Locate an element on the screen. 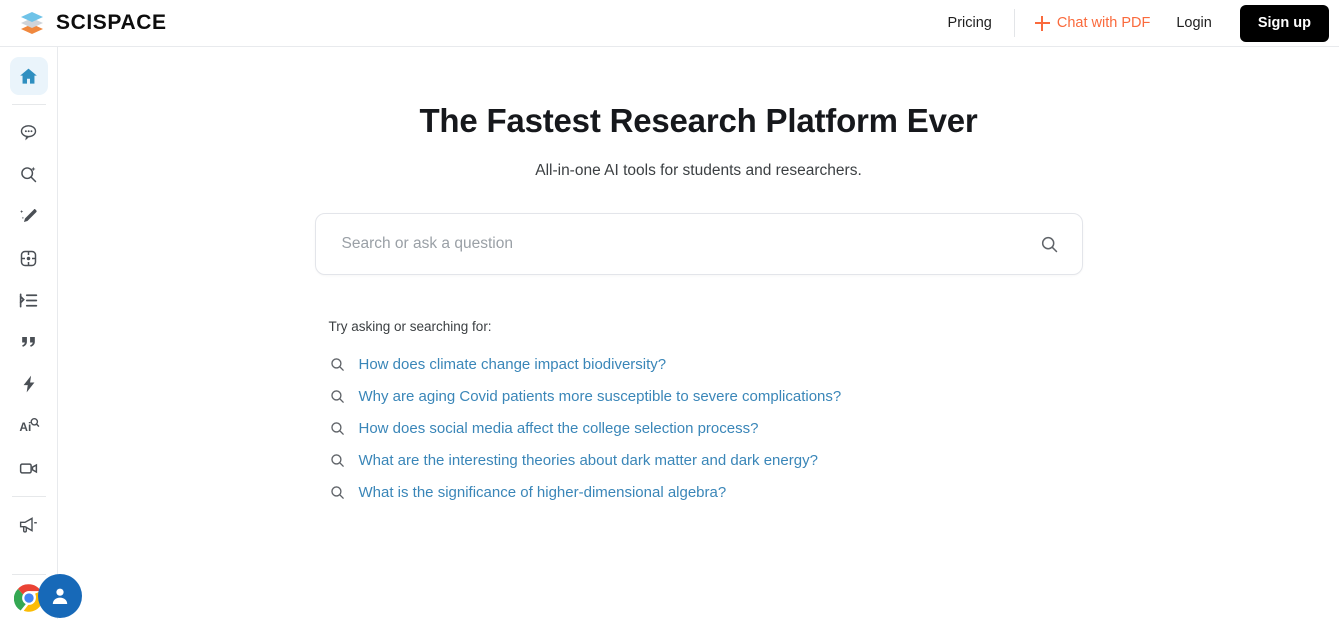  sidebar-item-announcements is located at coordinates (29, 524).